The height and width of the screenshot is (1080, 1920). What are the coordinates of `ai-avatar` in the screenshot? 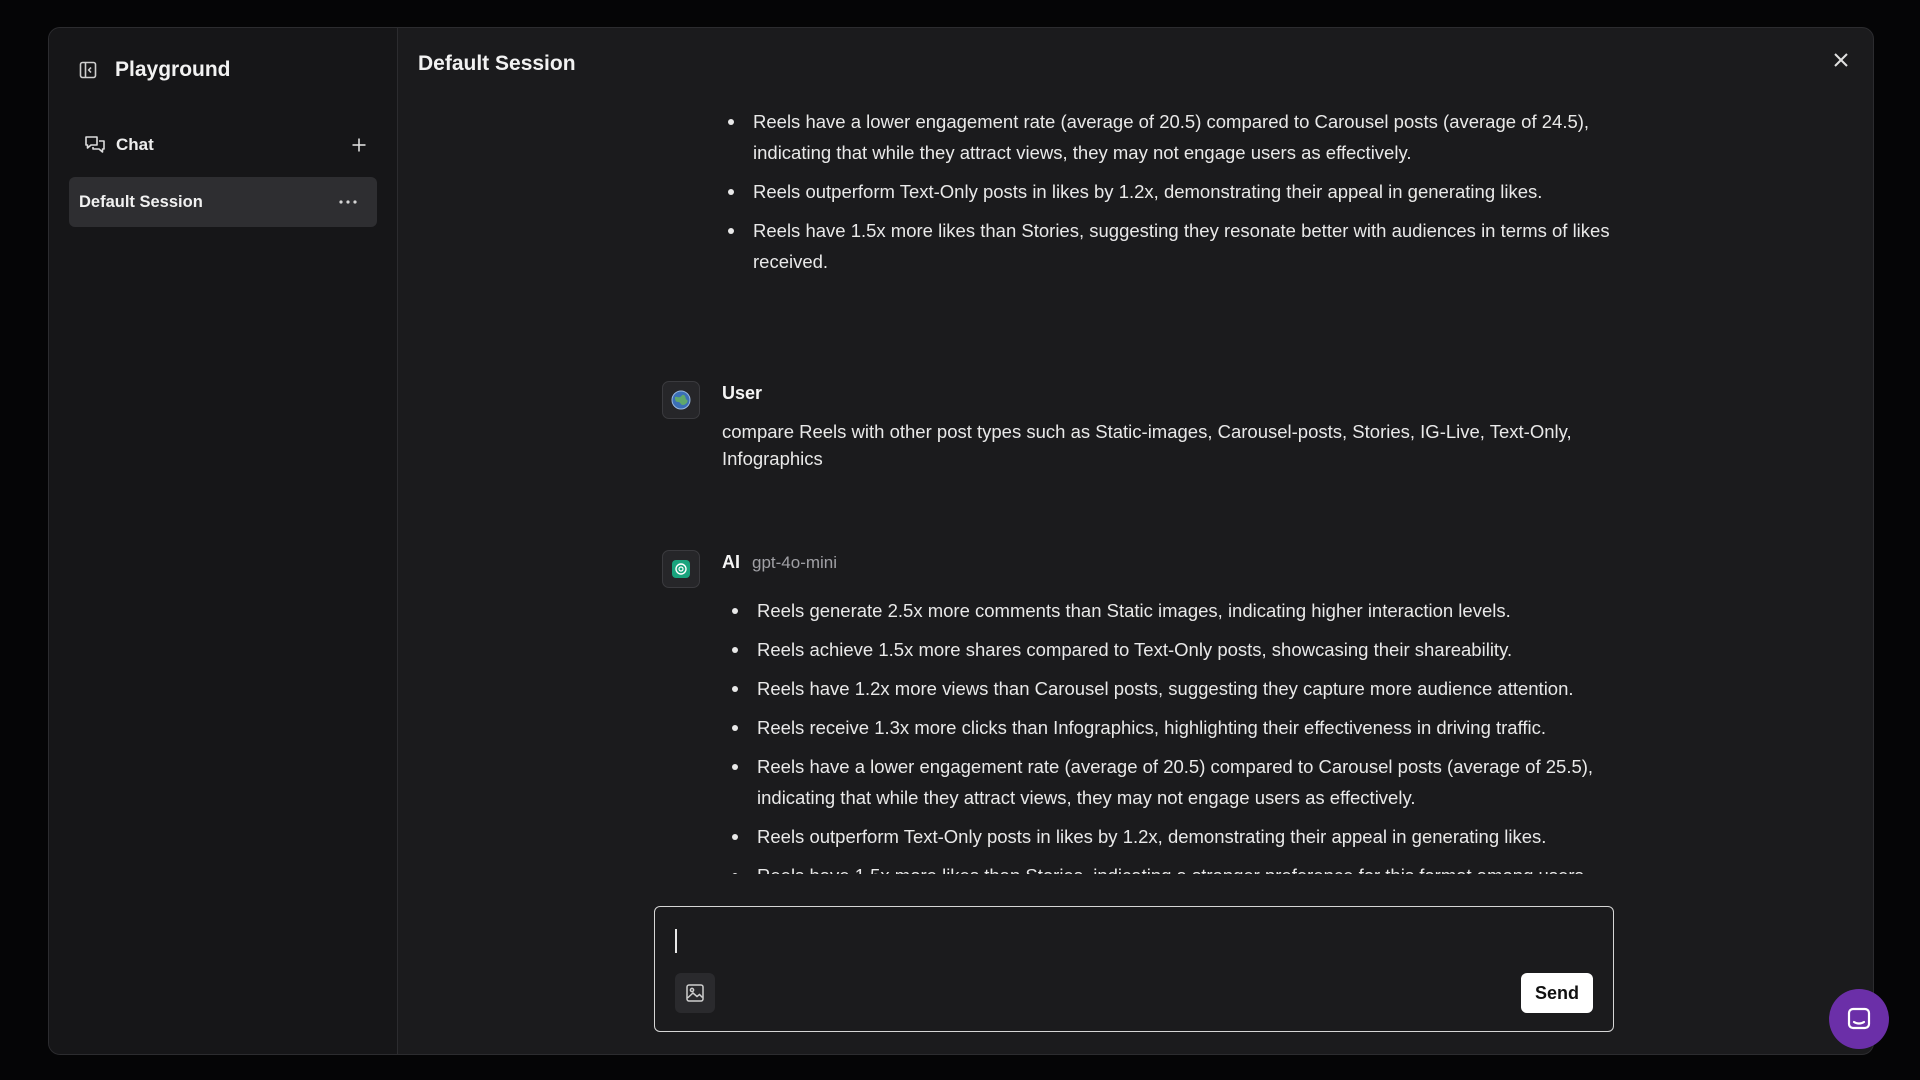 It's located at (681, 569).